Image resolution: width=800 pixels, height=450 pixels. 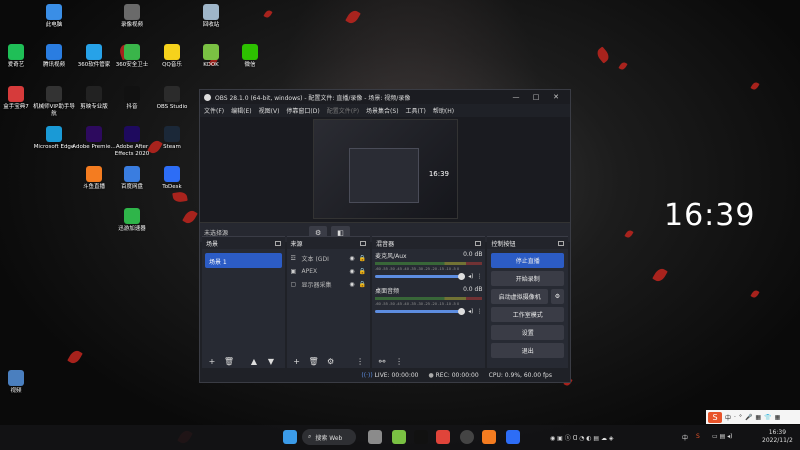 What do you see at coordinates (722, 436) in the screenshot?
I see `system-tray-icons: ▭ ▤ ◂)` at bounding box center [722, 436].